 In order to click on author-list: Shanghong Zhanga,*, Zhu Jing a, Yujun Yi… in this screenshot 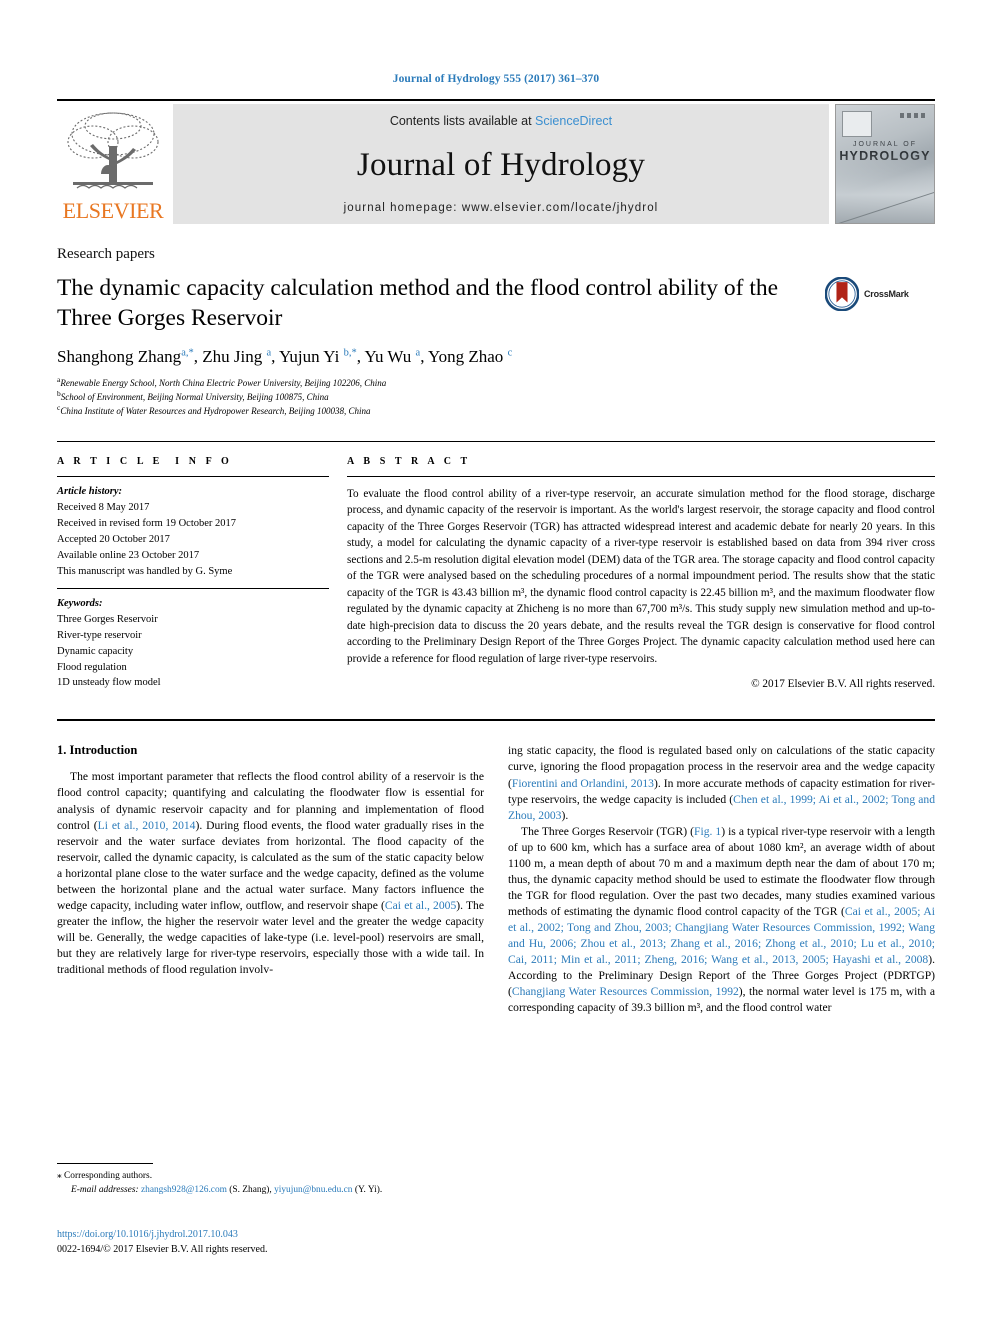, I will do `click(285, 357)`.